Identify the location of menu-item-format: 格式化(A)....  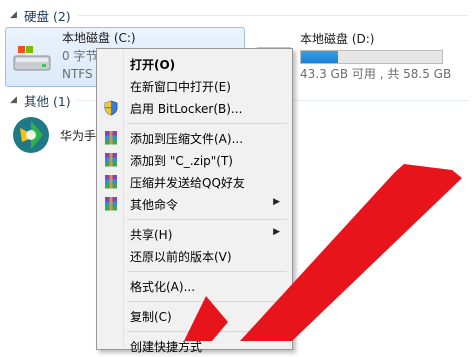
(193, 286).